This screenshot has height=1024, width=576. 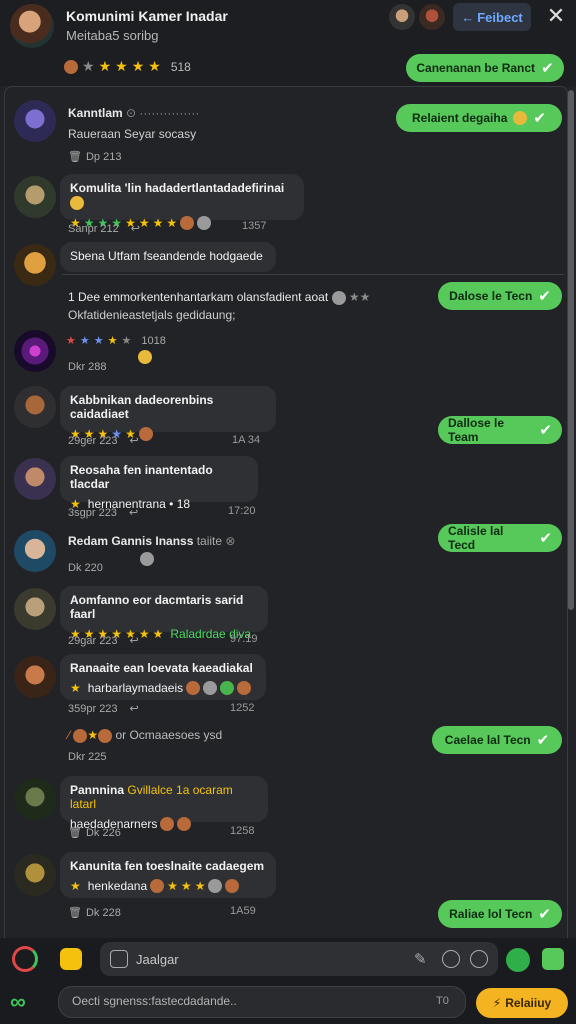 What do you see at coordinates (112, 35) in the screenshot?
I see `channel-subtitle: Meitaba5 soribg` at bounding box center [112, 35].